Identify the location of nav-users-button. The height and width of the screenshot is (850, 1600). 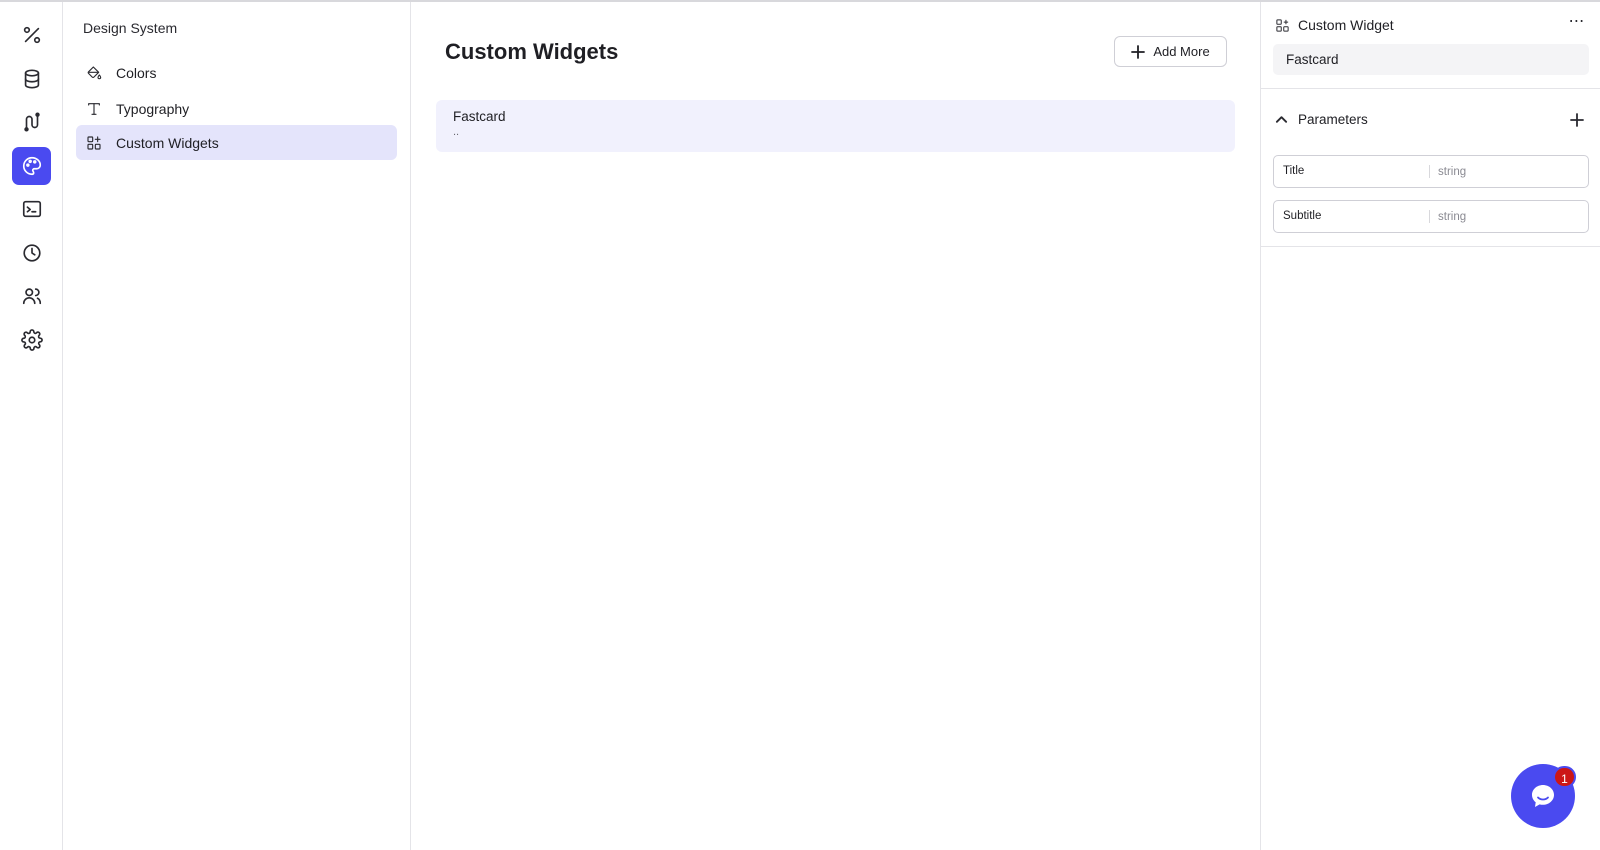
(31, 296).